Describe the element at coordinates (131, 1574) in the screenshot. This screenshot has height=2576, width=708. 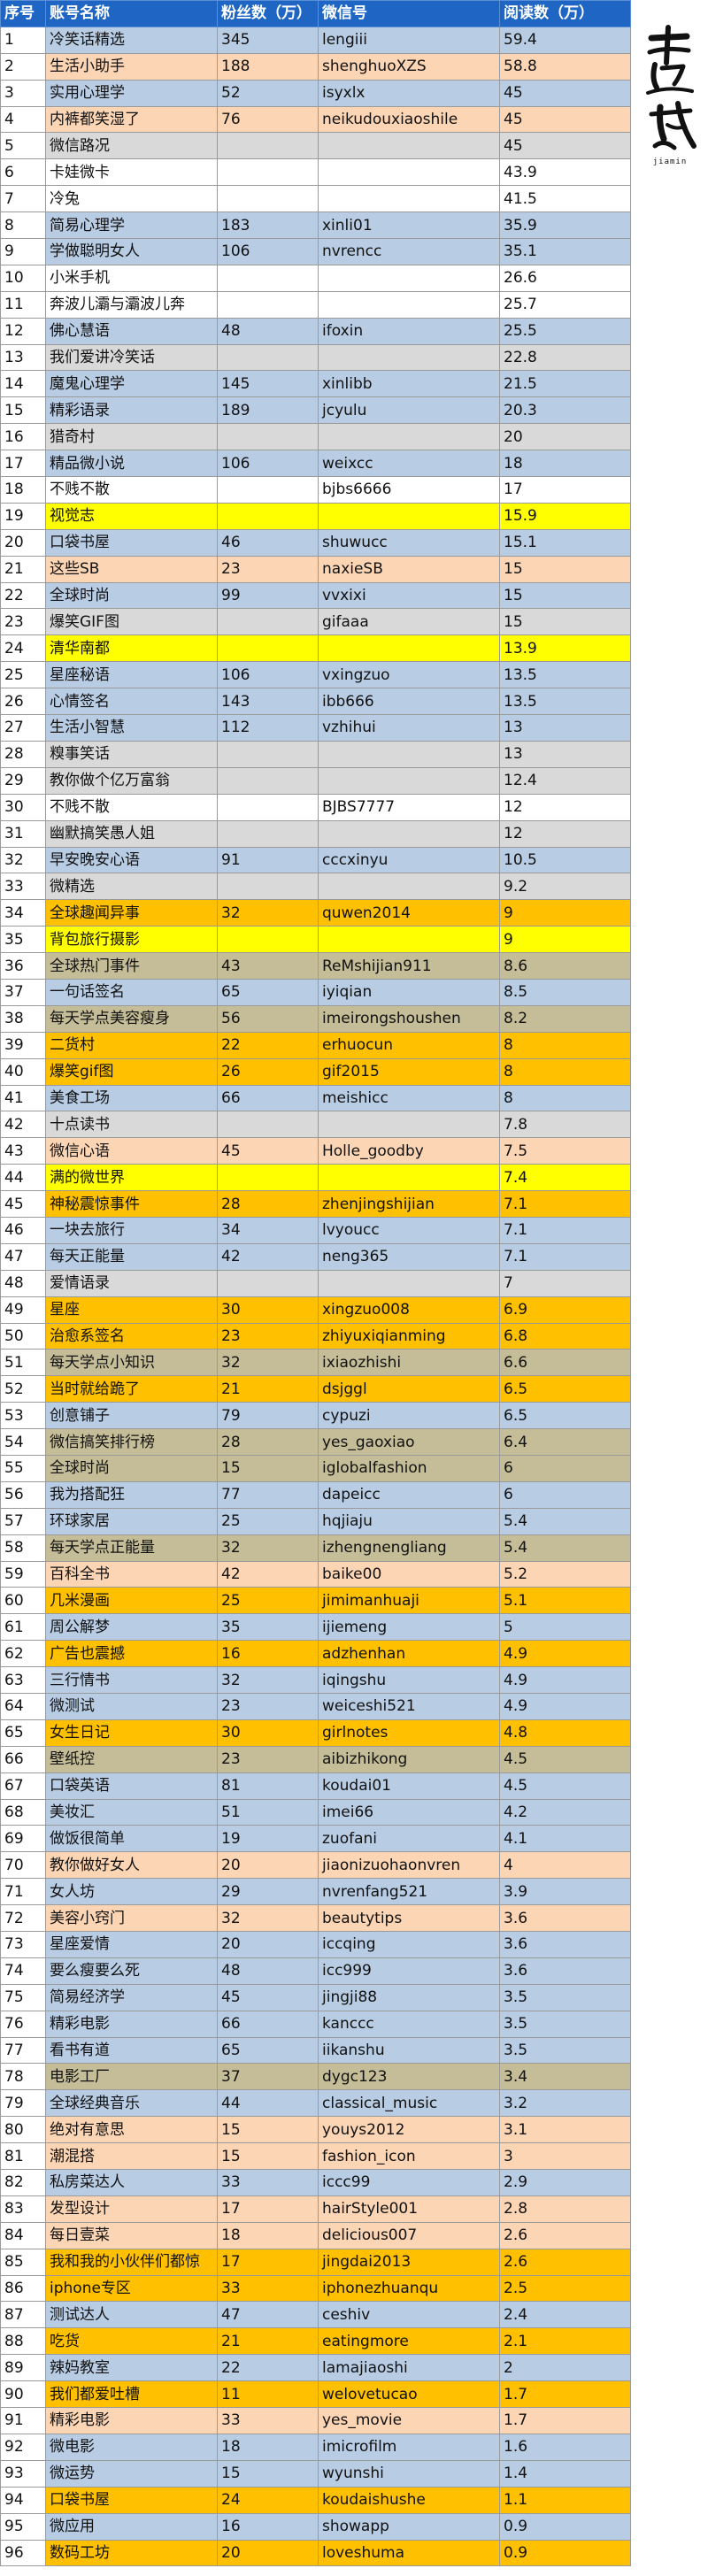
I see `cell-account-name: 百科全书` at that location.